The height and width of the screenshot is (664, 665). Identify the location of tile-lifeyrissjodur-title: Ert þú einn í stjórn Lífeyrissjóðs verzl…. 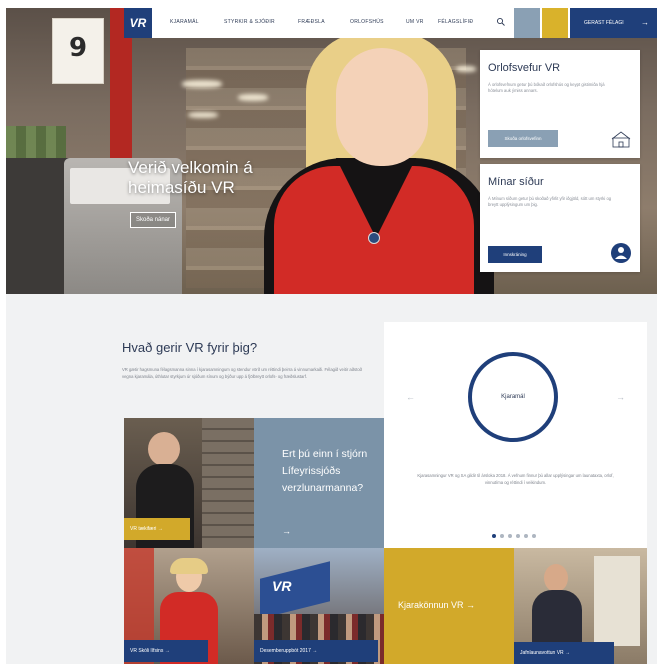
(325, 471).